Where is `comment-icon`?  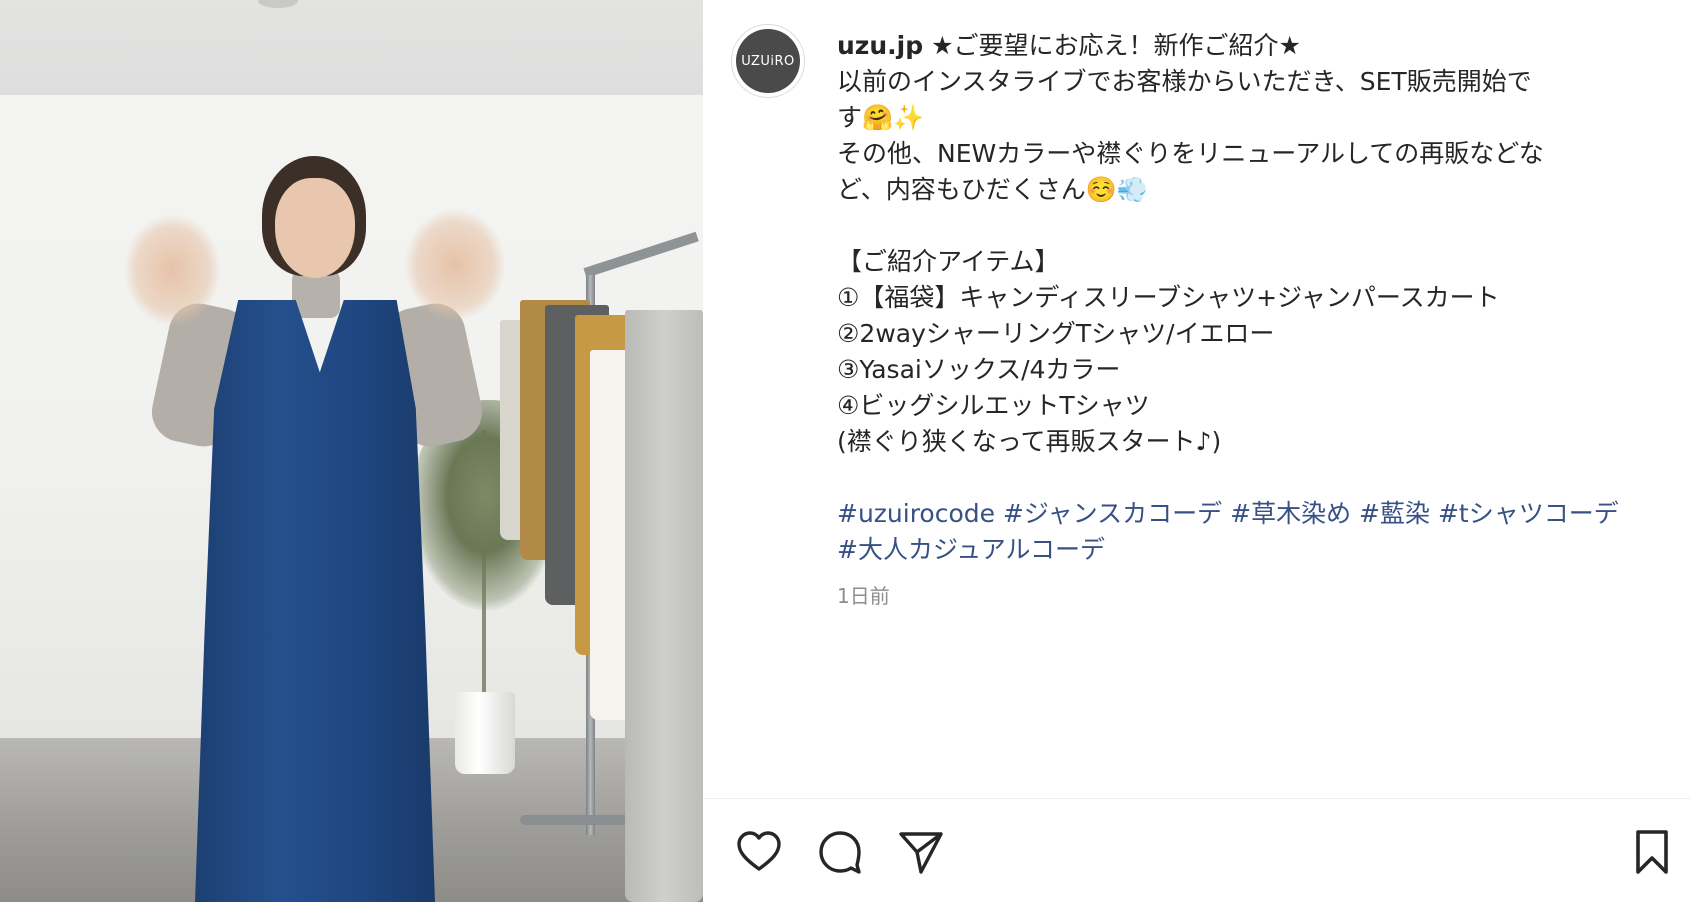 comment-icon is located at coordinates (840, 852).